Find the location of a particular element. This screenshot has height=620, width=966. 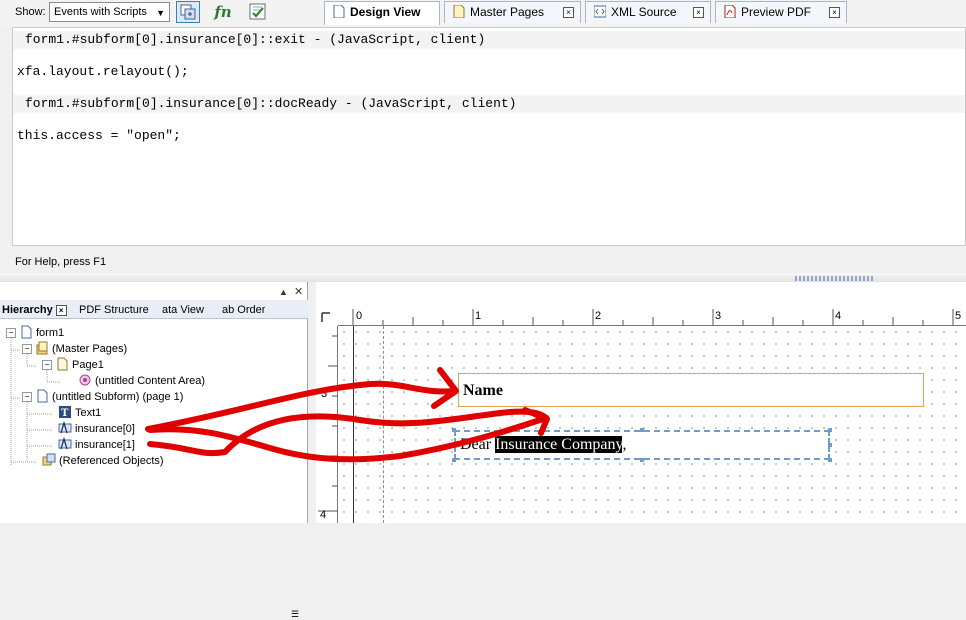

tab-xml-source-label: XML Source is located at coordinates (644, 12).